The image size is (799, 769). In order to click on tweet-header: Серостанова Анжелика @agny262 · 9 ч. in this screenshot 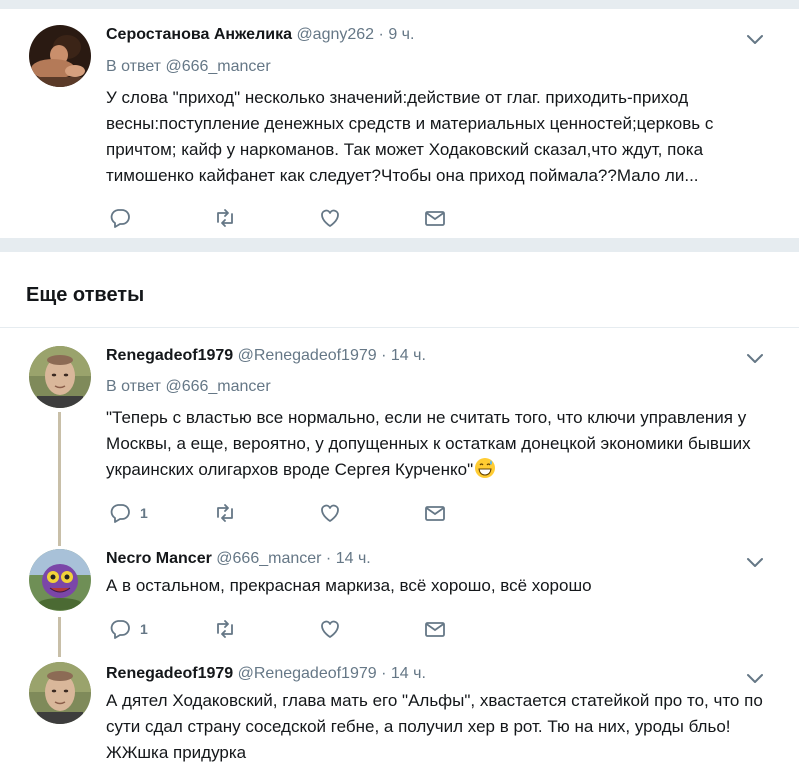, I will do `click(260, 35)`.